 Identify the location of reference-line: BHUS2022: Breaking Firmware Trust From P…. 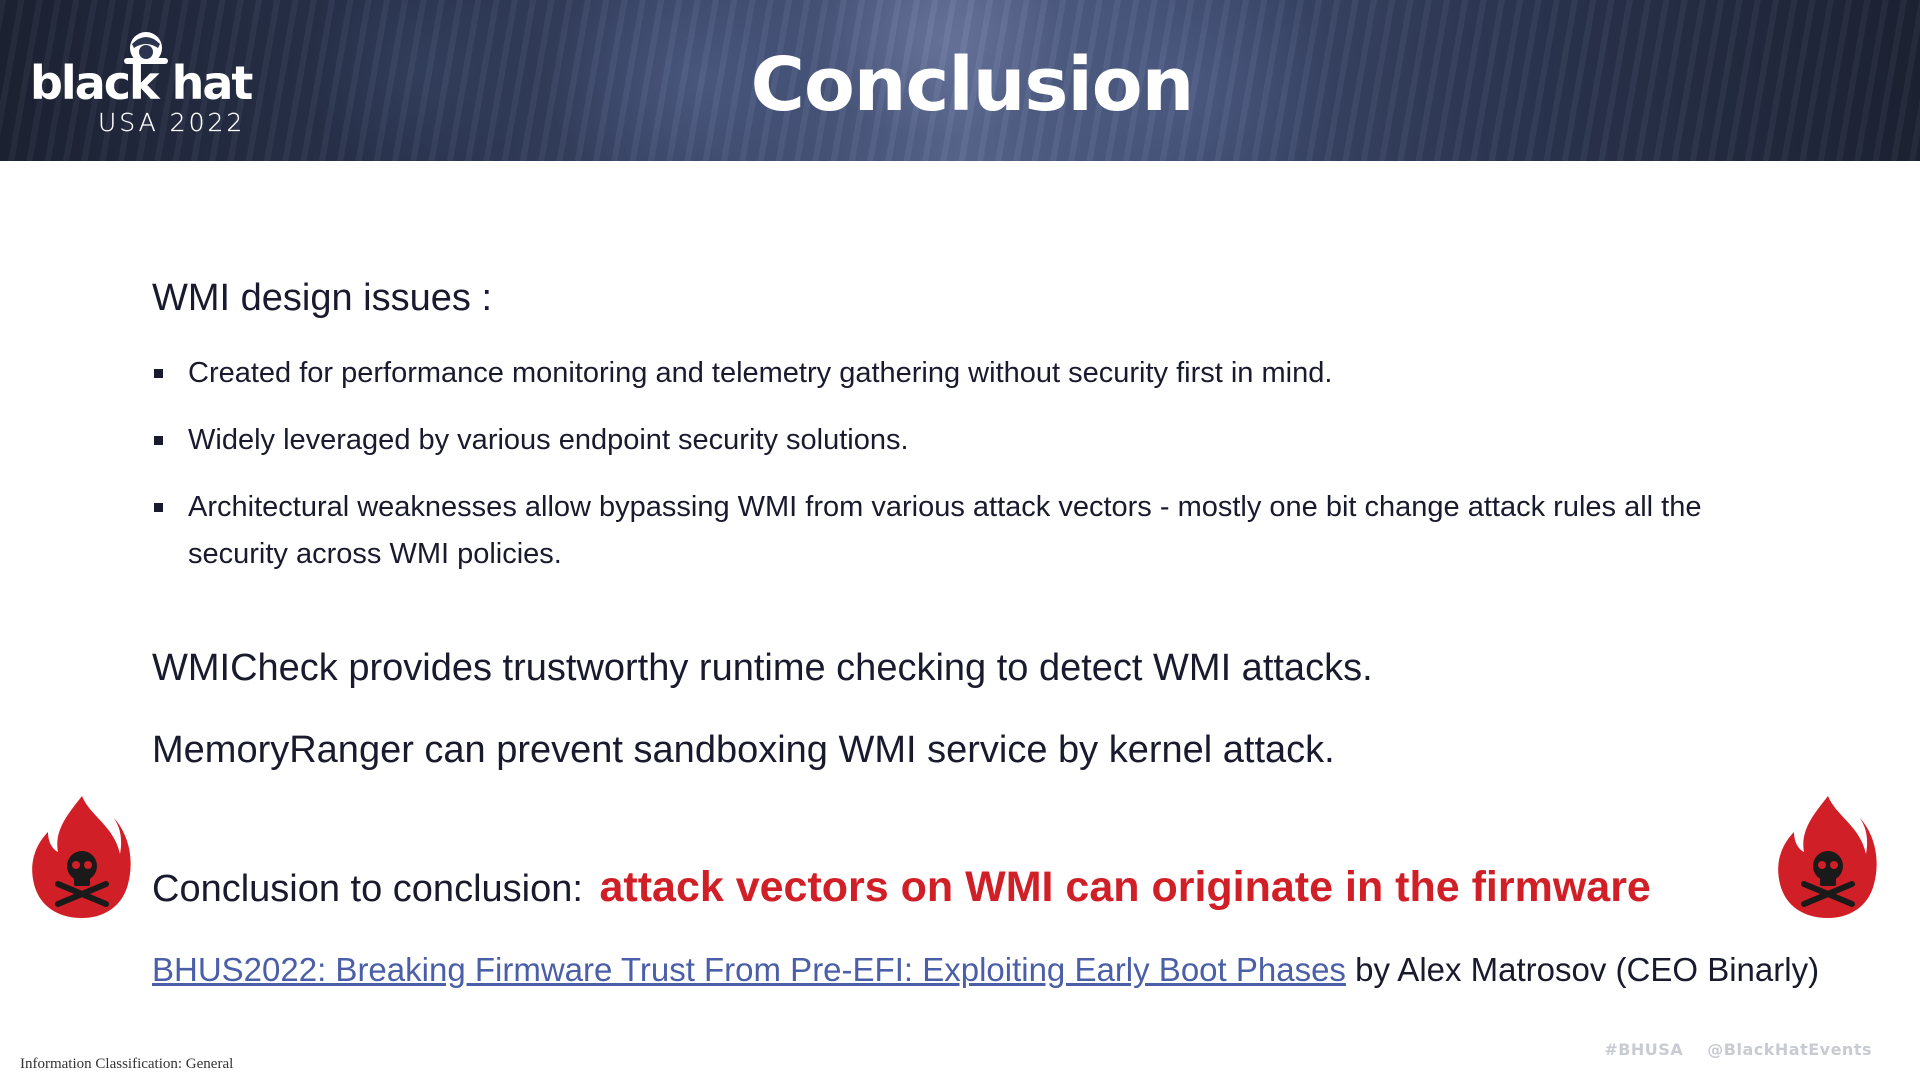
(985, 970).